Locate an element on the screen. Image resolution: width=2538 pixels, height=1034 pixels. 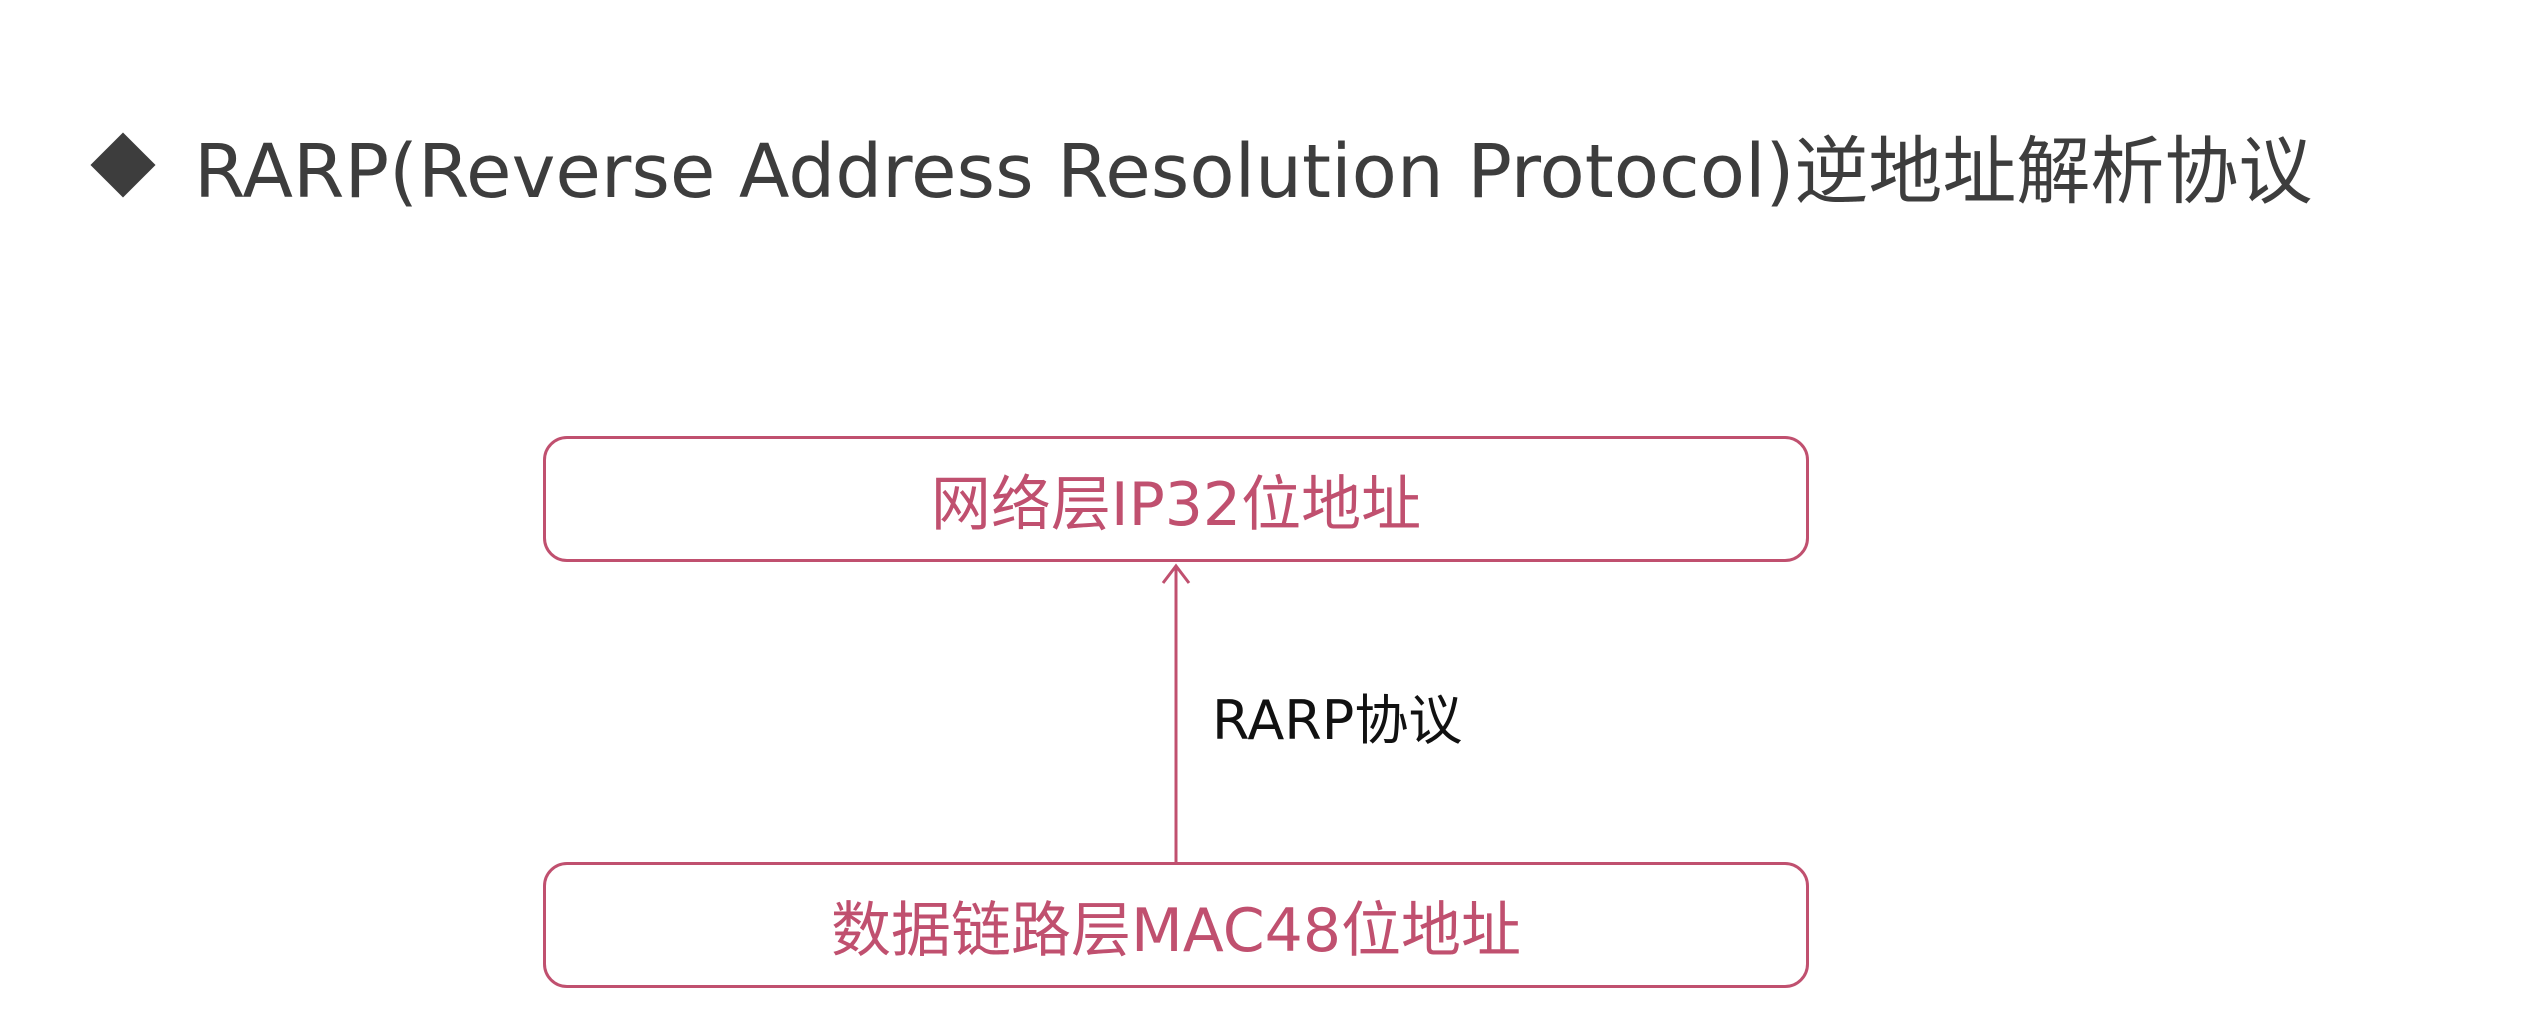
node-network-layer-ip-label: 网络层IP32位地址 is located at coordinates (1176, 504).